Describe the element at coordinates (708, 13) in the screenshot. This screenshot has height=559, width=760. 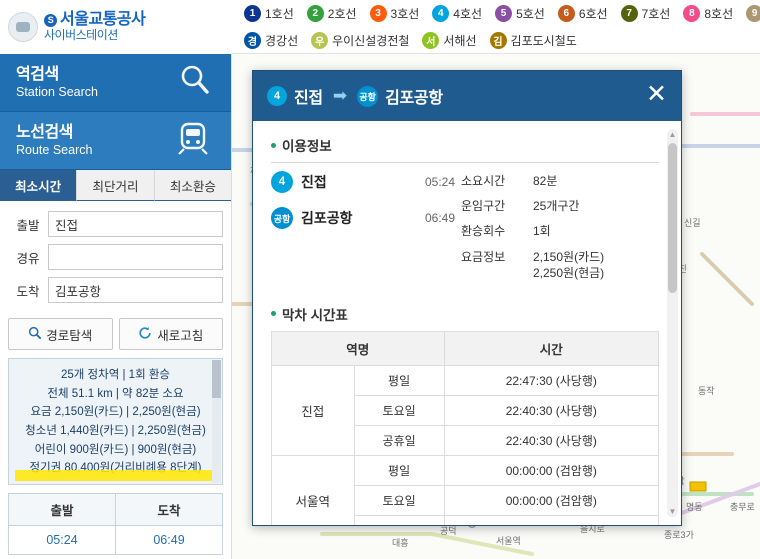
I see `line-chip-row1-8: 8 8호선` at that location.